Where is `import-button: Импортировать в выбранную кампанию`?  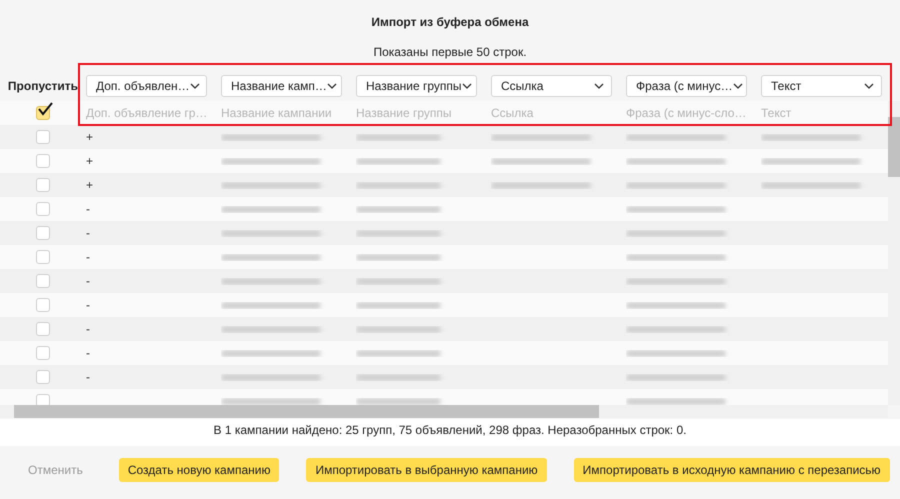 import-button: Импортировать в выбранную кампанию is located at coordinates (426, 470).